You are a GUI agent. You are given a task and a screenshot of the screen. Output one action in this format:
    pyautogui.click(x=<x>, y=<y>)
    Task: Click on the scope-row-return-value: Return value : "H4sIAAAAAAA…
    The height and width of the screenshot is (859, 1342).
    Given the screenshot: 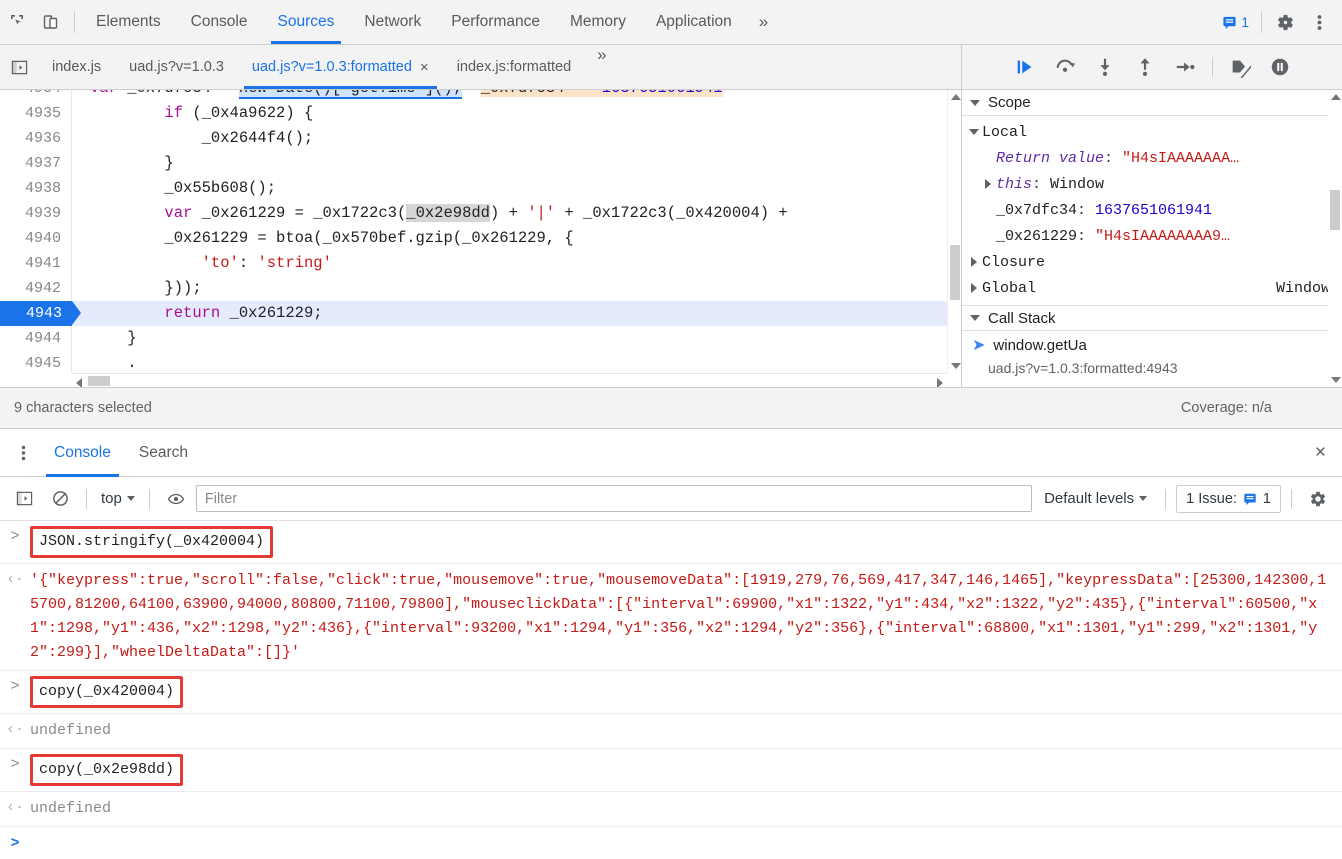 What is the action you would take?
    pyautogui.click(x=1152, y=158)
    